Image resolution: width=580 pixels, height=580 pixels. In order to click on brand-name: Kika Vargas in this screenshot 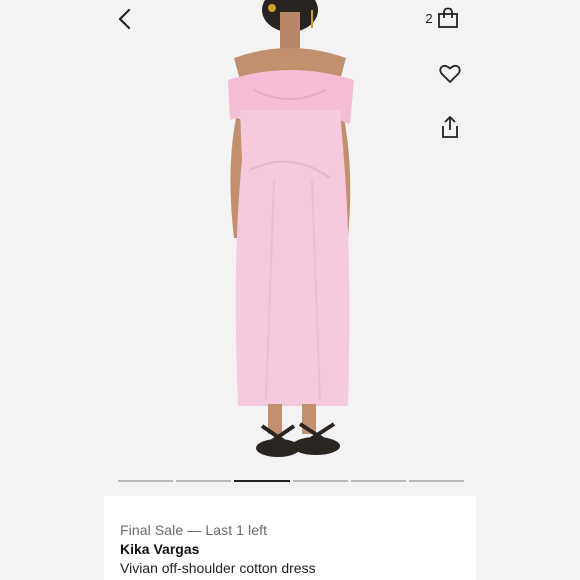, I will do `click(159, 549)`.